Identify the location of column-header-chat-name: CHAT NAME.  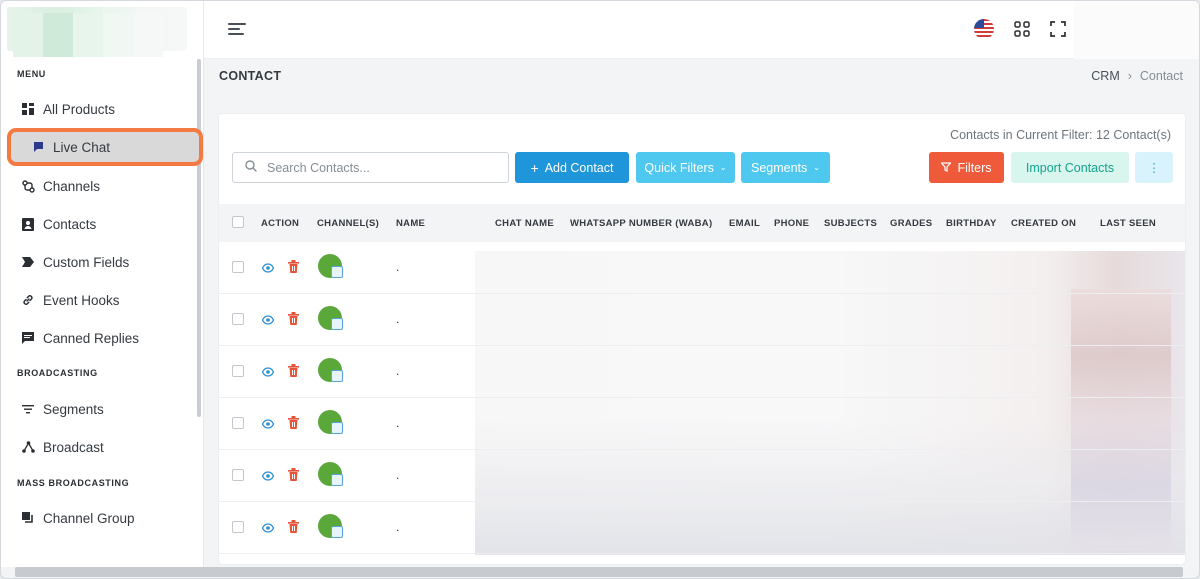
(524, 223).